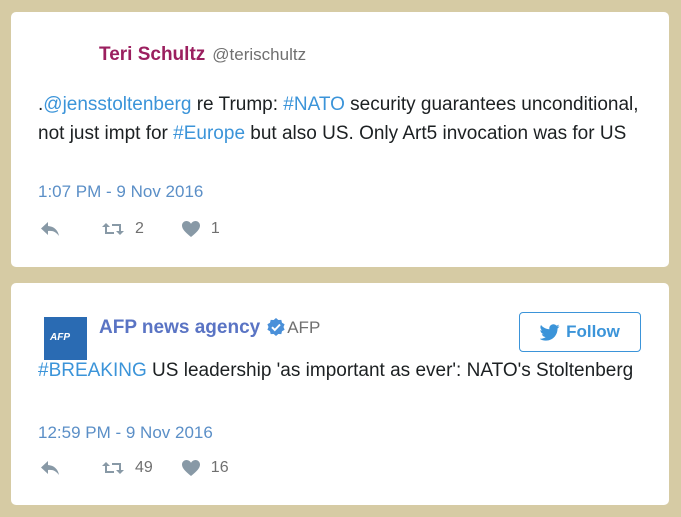  Describe the element at coordinates (60, 337) in the screenshot. I see `avatar-logo-text: AFP` at that location.